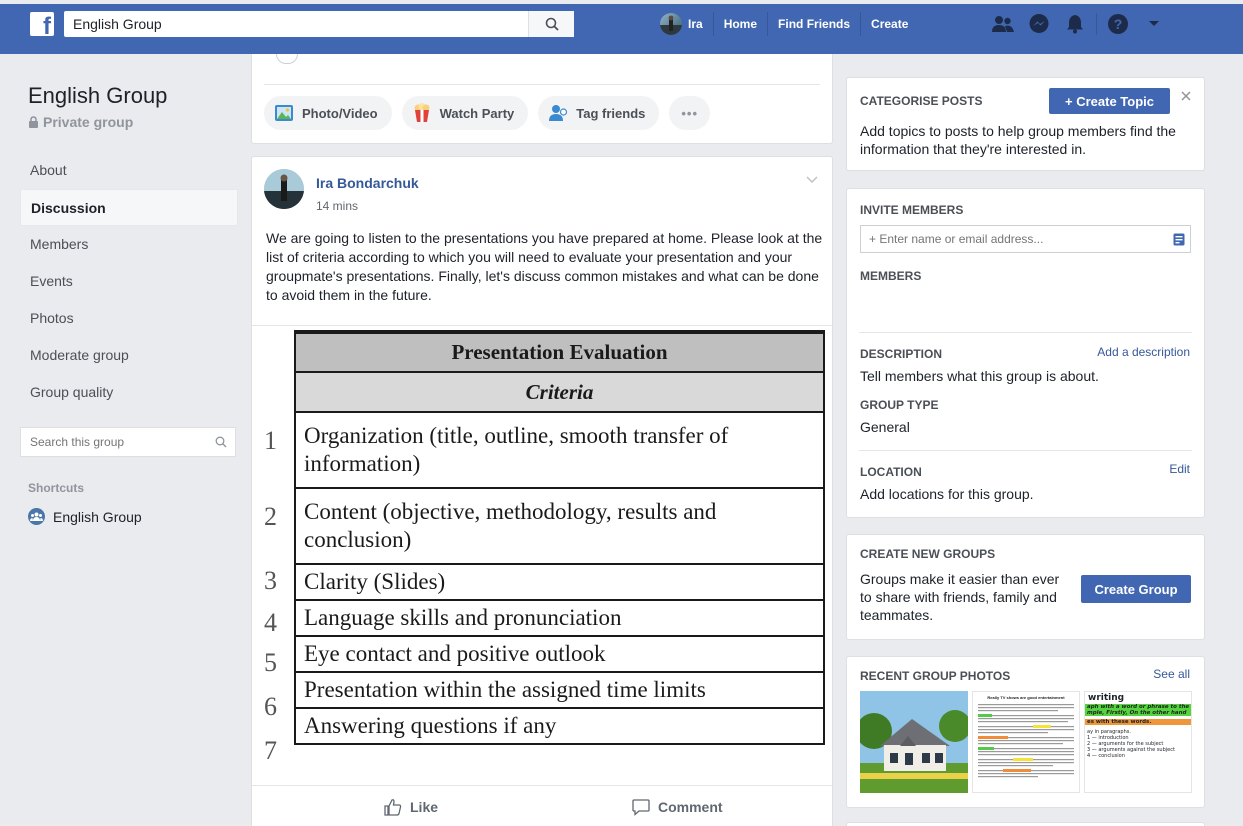  What do you see at coordinates (741, 24) in the screenshot?
I see `nav-home: Home` at bounding box center [741, 24].